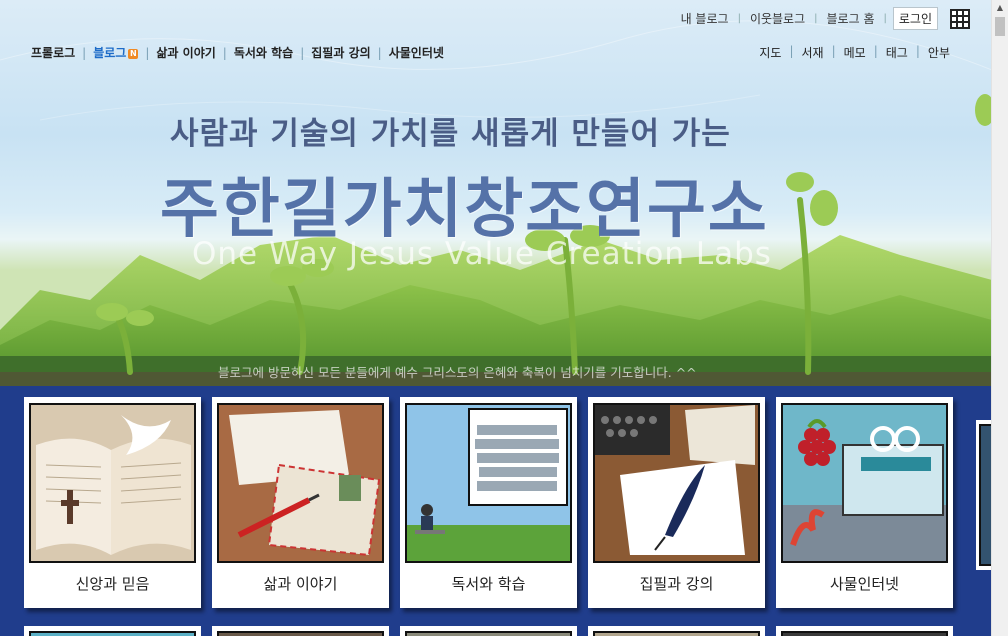  Describe the element at coordinates (110, 53) in the screenshot. I see `nav-blog-label: 블로그` at that location.